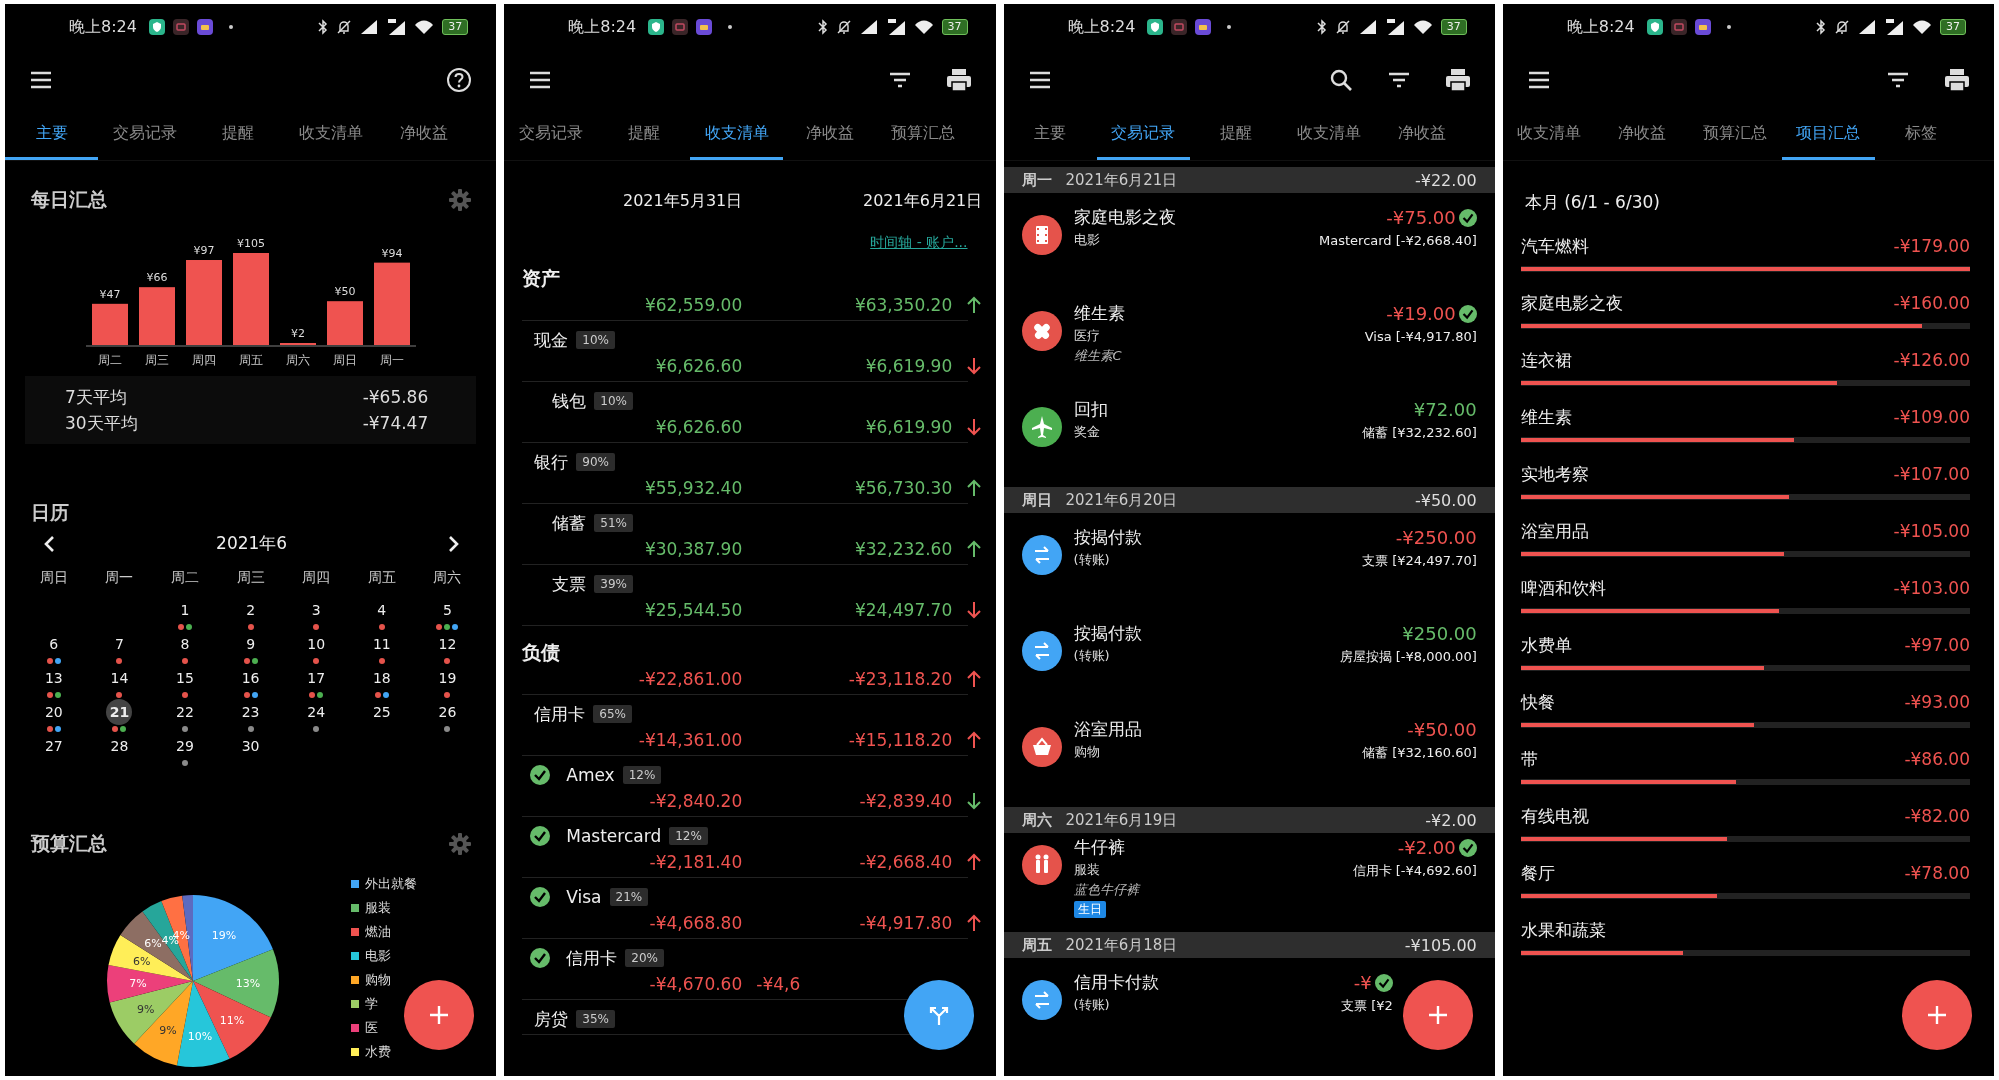  I want to click on calendar-day: 15, so click(185, 678).